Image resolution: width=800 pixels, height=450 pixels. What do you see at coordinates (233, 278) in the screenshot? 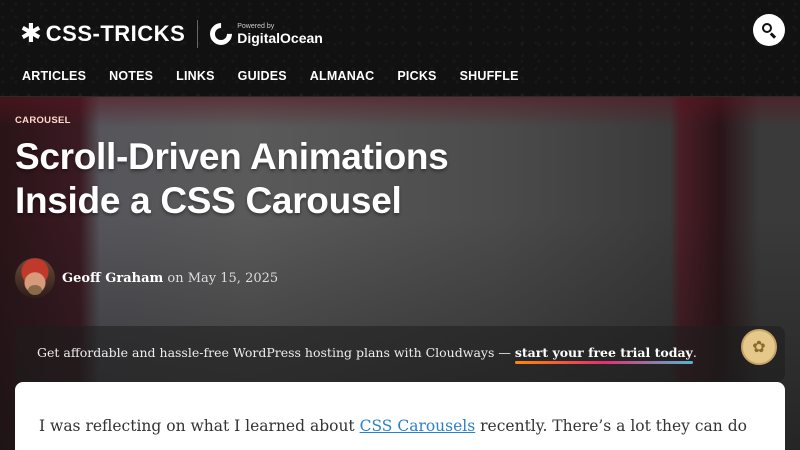
I see `publish-date: May 15, 2025` at bounding box center [233, 278].